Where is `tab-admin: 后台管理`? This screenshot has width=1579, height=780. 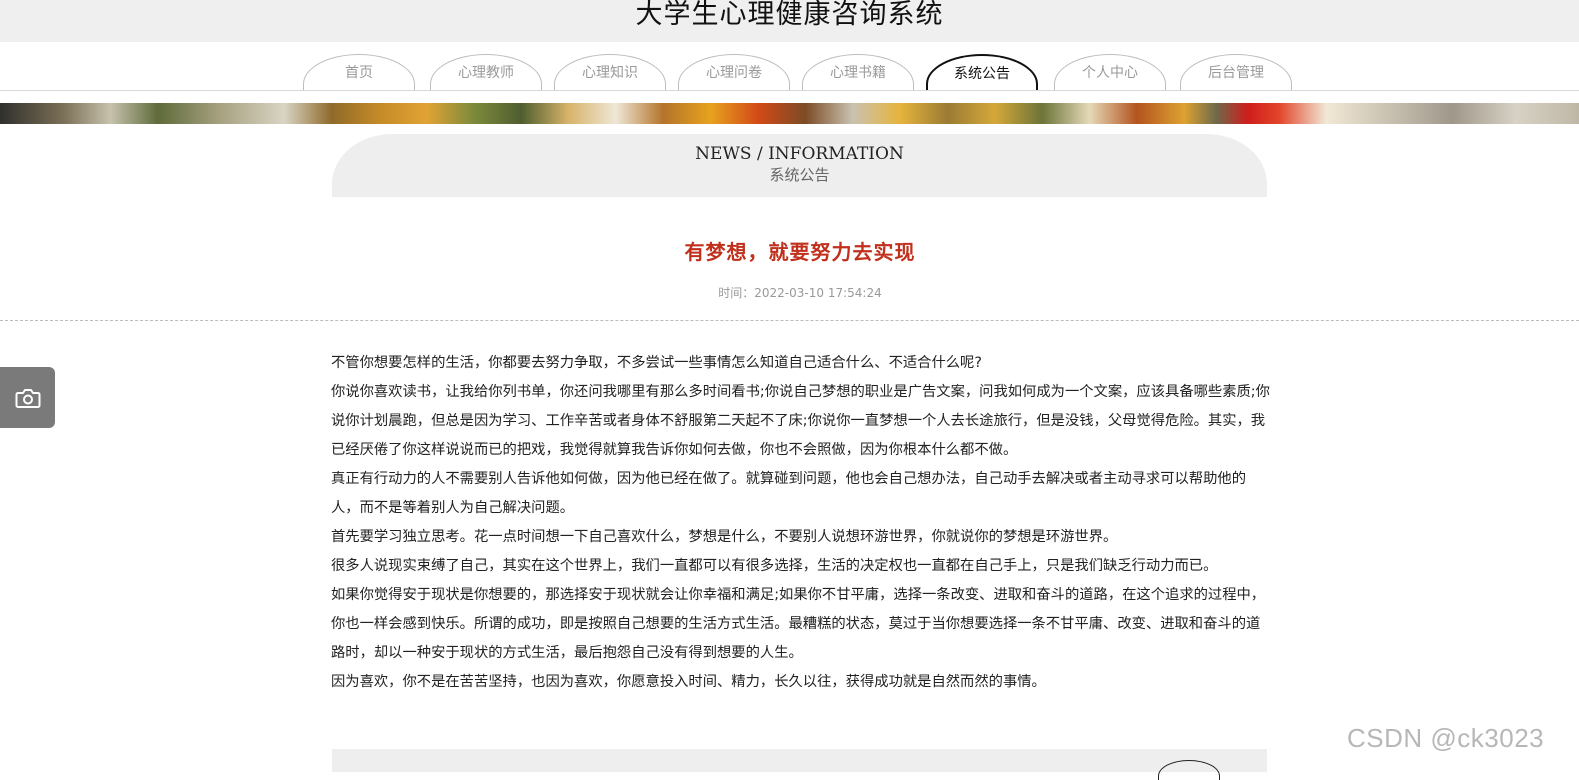
tab-admin: 后台管理 is located at coordinates (1236, 72).